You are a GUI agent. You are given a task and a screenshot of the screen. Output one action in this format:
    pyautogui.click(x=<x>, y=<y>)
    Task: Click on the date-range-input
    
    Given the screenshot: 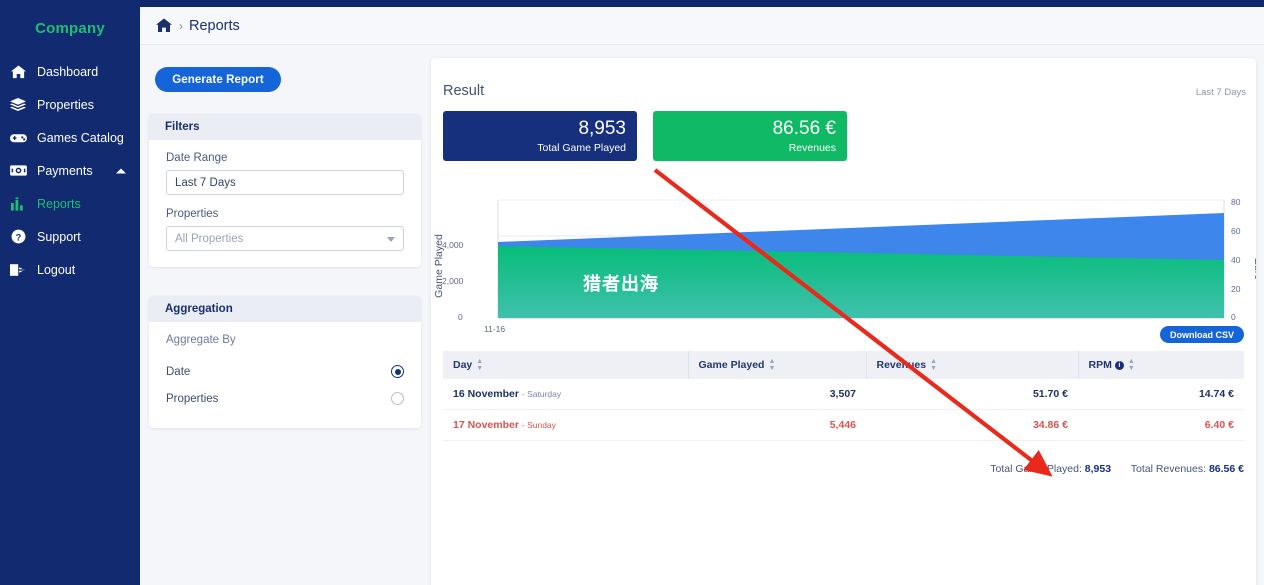 What is the action you would take?
    pyautogui.click(x=285, y=182)
    